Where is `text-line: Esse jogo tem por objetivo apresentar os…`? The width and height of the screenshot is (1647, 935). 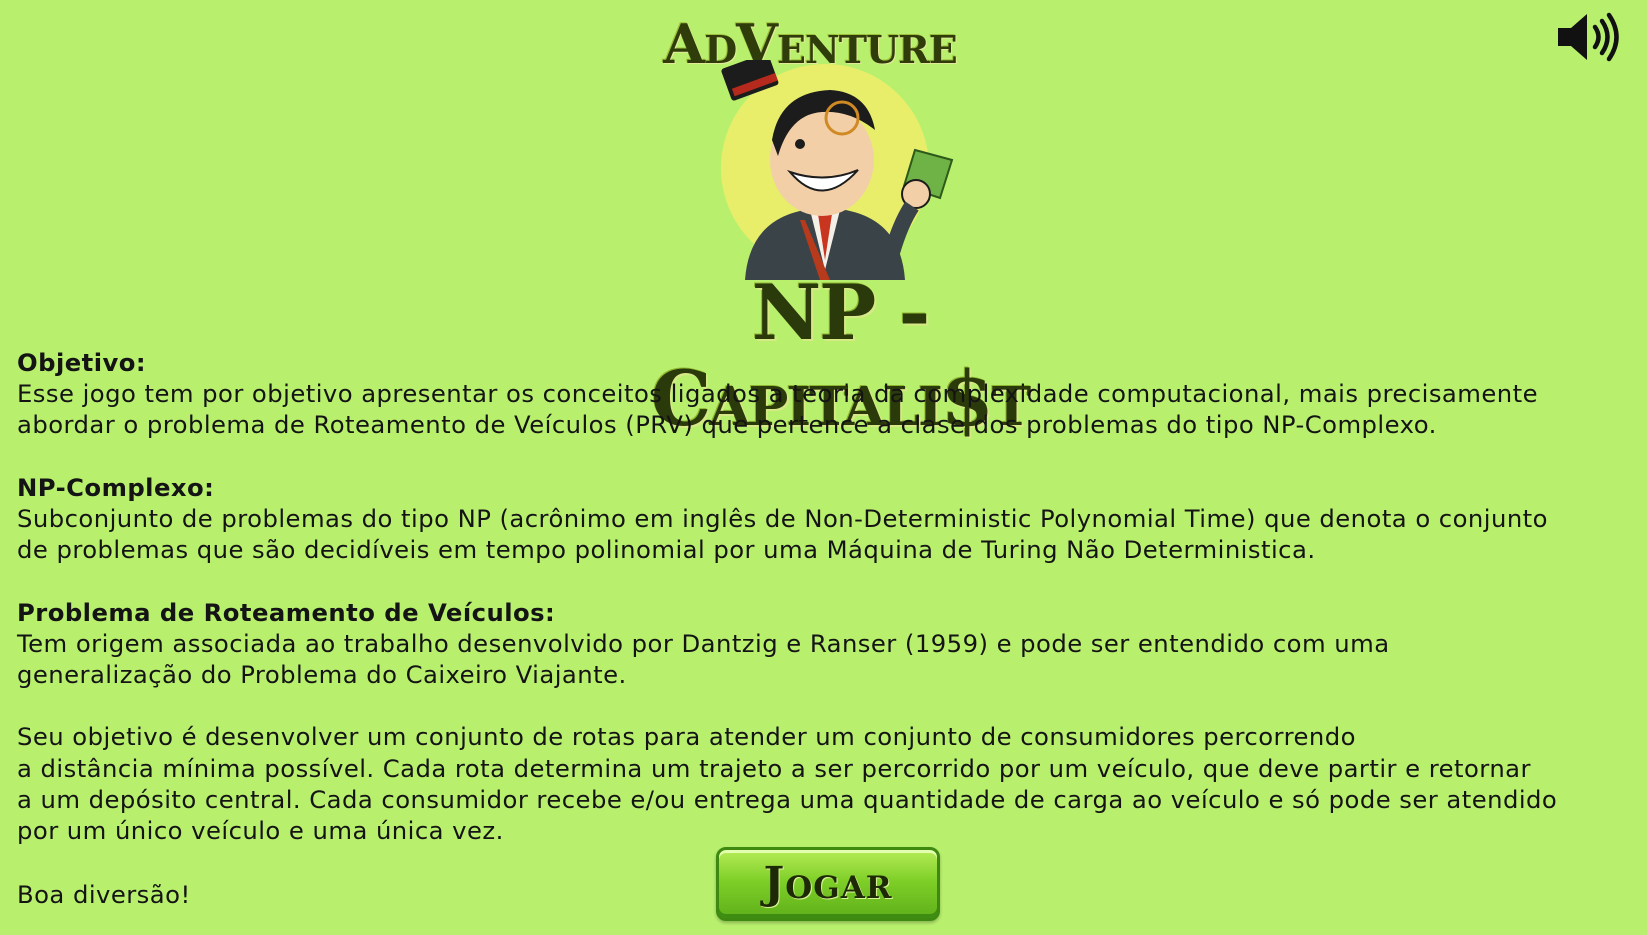
text-line: Esse jogo tem por objetivo apresentar os… is located at coordinates (778, 394).